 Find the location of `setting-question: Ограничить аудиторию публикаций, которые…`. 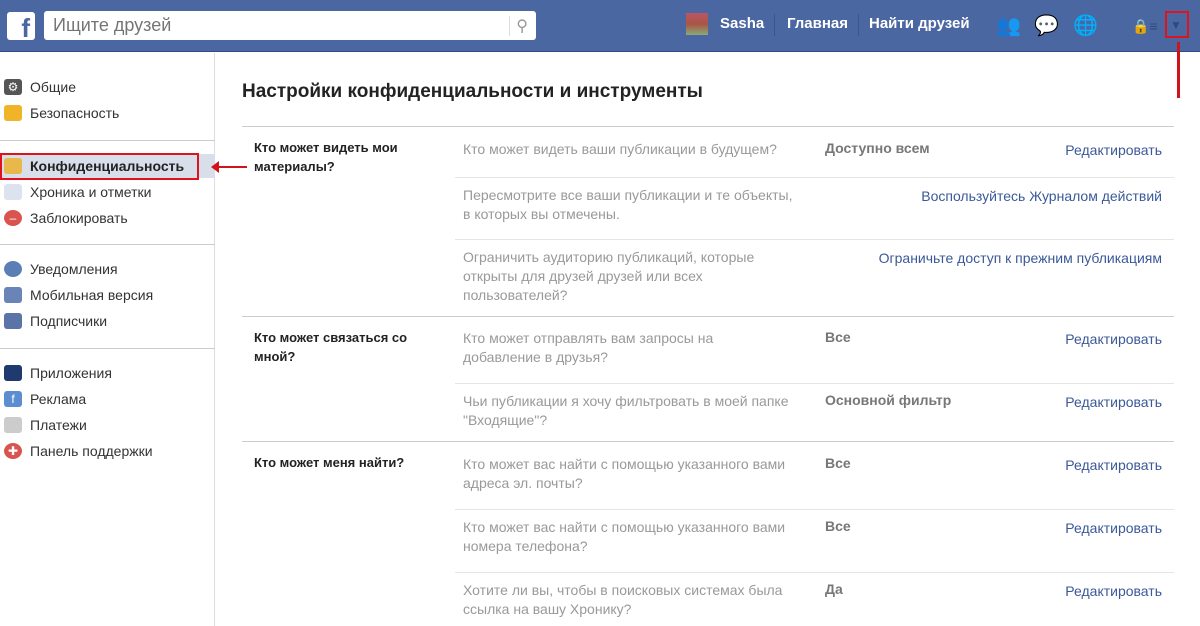

setting-question: Ограничить аудиторию публикаций, которые… is located at coordinates (609, 276).